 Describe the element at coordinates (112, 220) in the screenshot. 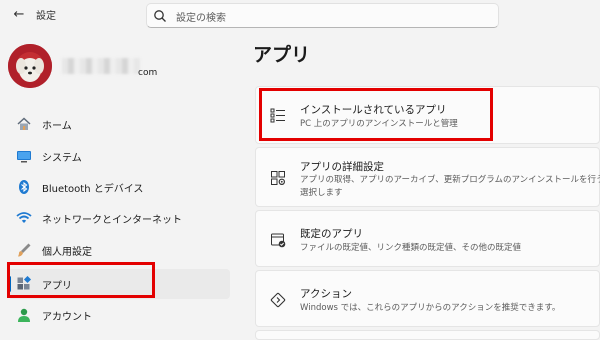

I see `sidebar-item-label: ネットワークとインターネット` at that location.